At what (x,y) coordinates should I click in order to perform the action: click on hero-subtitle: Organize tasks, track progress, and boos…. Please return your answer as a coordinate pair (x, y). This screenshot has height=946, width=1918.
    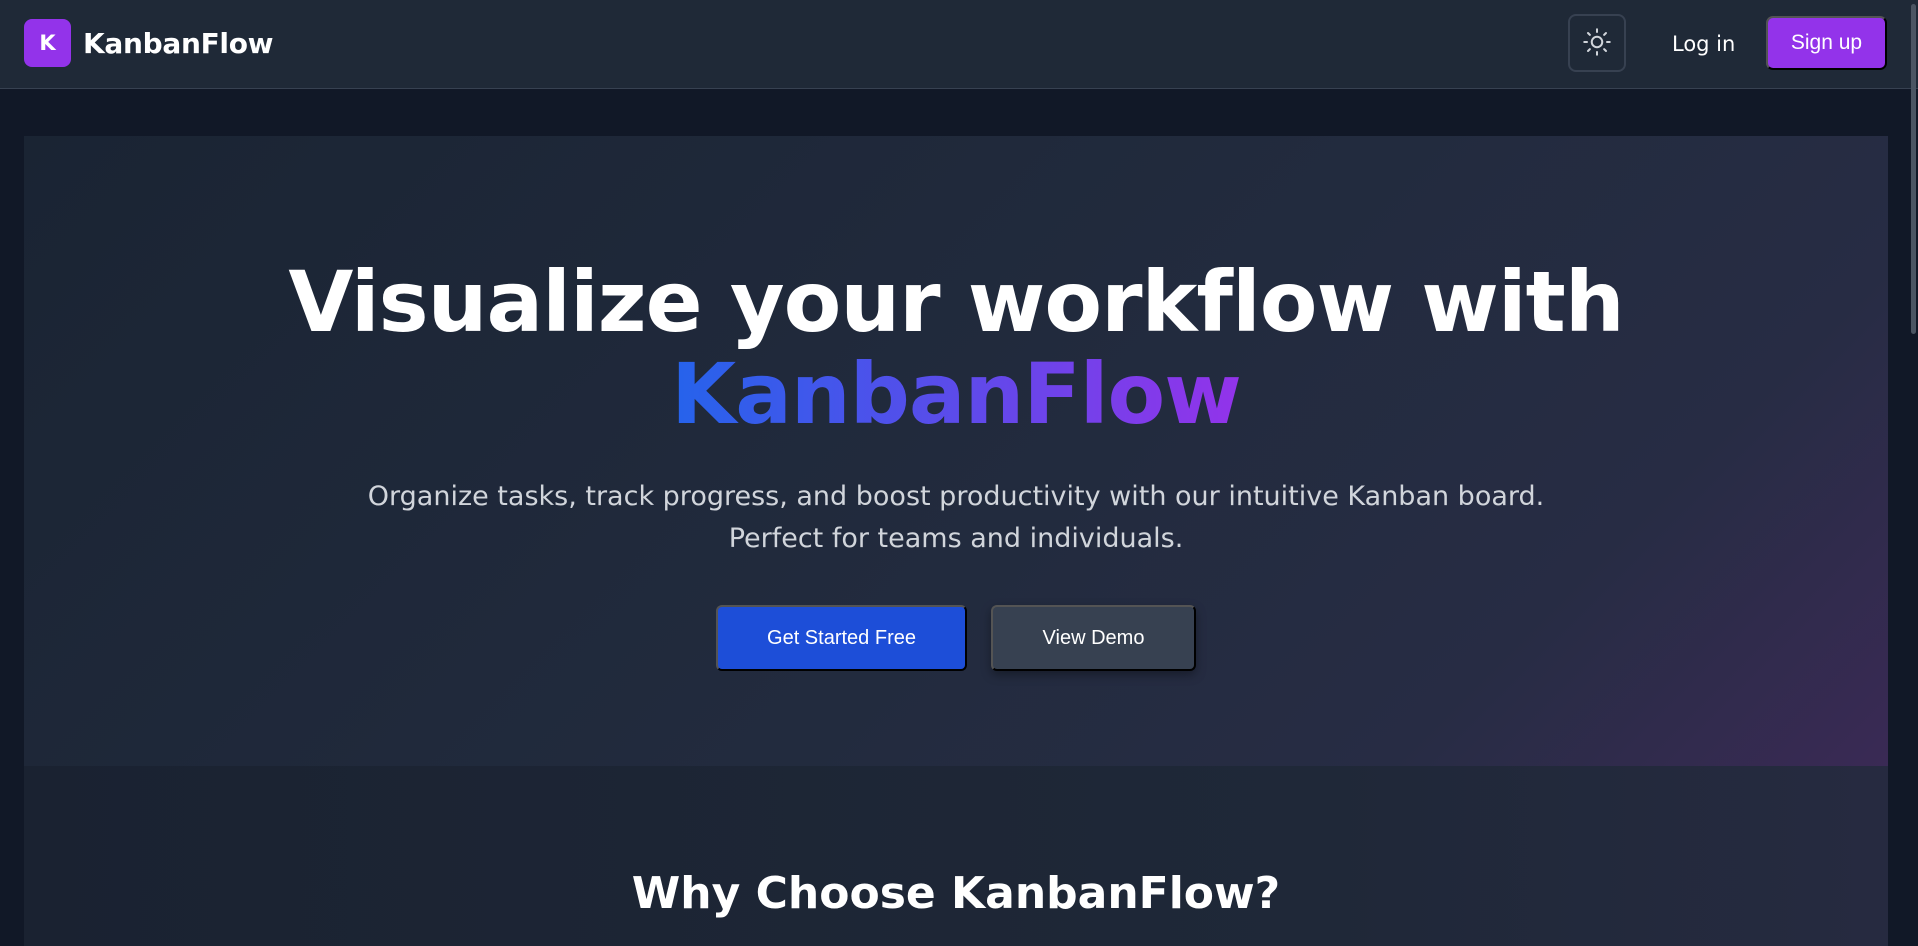
    Looking at the image, I should click on (956, 518).